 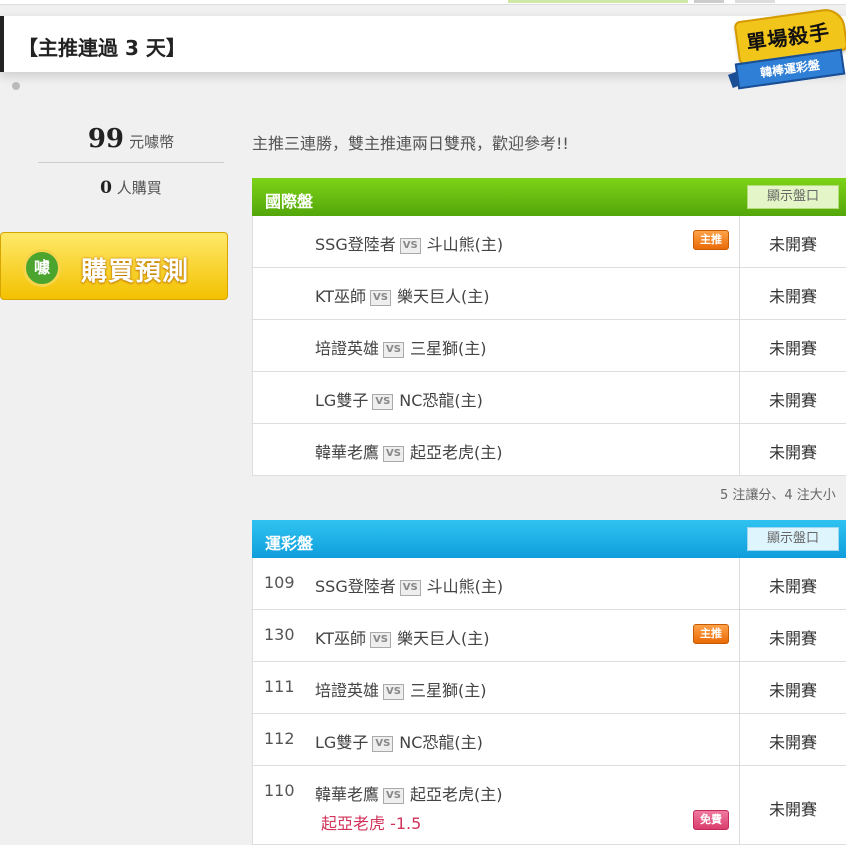 What do you see at coordinates (549, 636) in the screenshot?
I see `table-row: 130 KT巫師 VS 樂天巨人(主) 主推 未開賽` at bounding box center [549, 636].